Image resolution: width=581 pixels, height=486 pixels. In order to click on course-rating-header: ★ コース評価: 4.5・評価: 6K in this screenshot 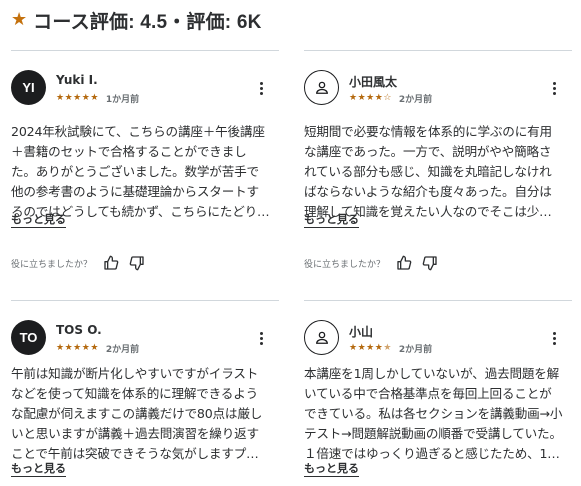, I will do `click(136, 20)`.